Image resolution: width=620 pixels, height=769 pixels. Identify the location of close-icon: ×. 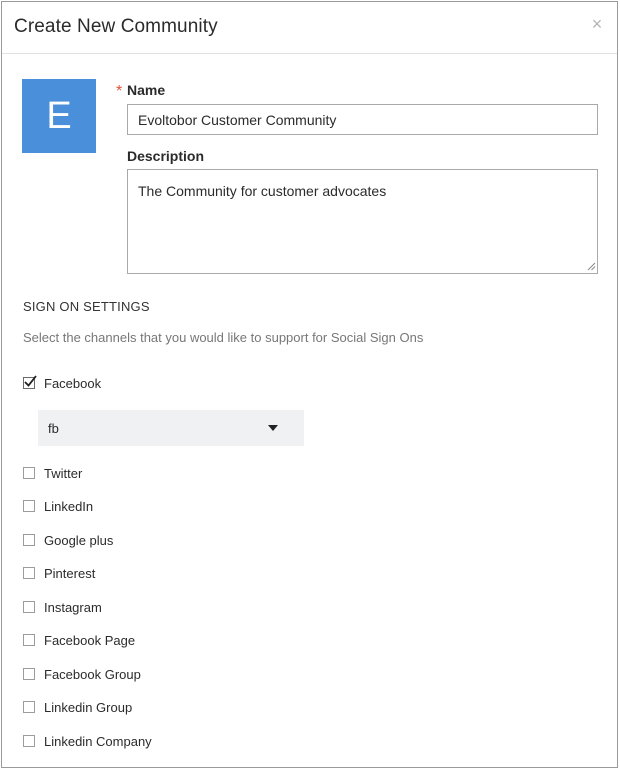
(597, 24).